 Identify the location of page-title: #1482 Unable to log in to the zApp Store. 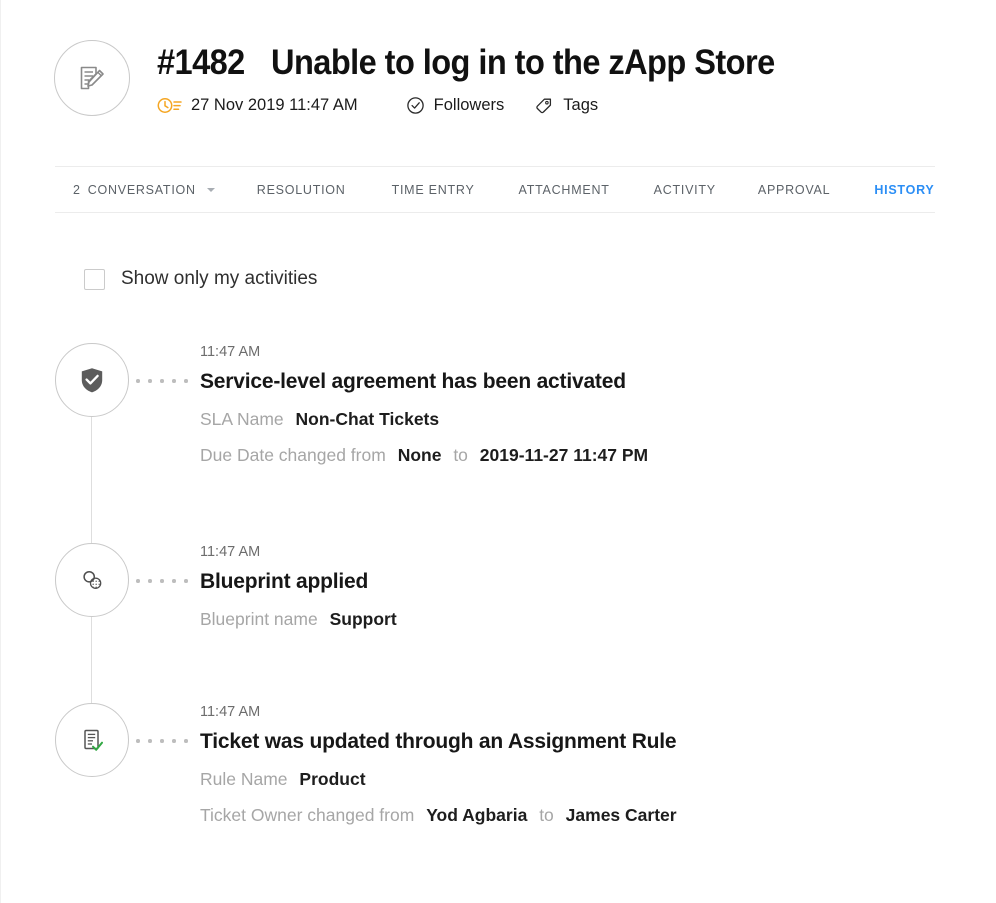
(485, 63).